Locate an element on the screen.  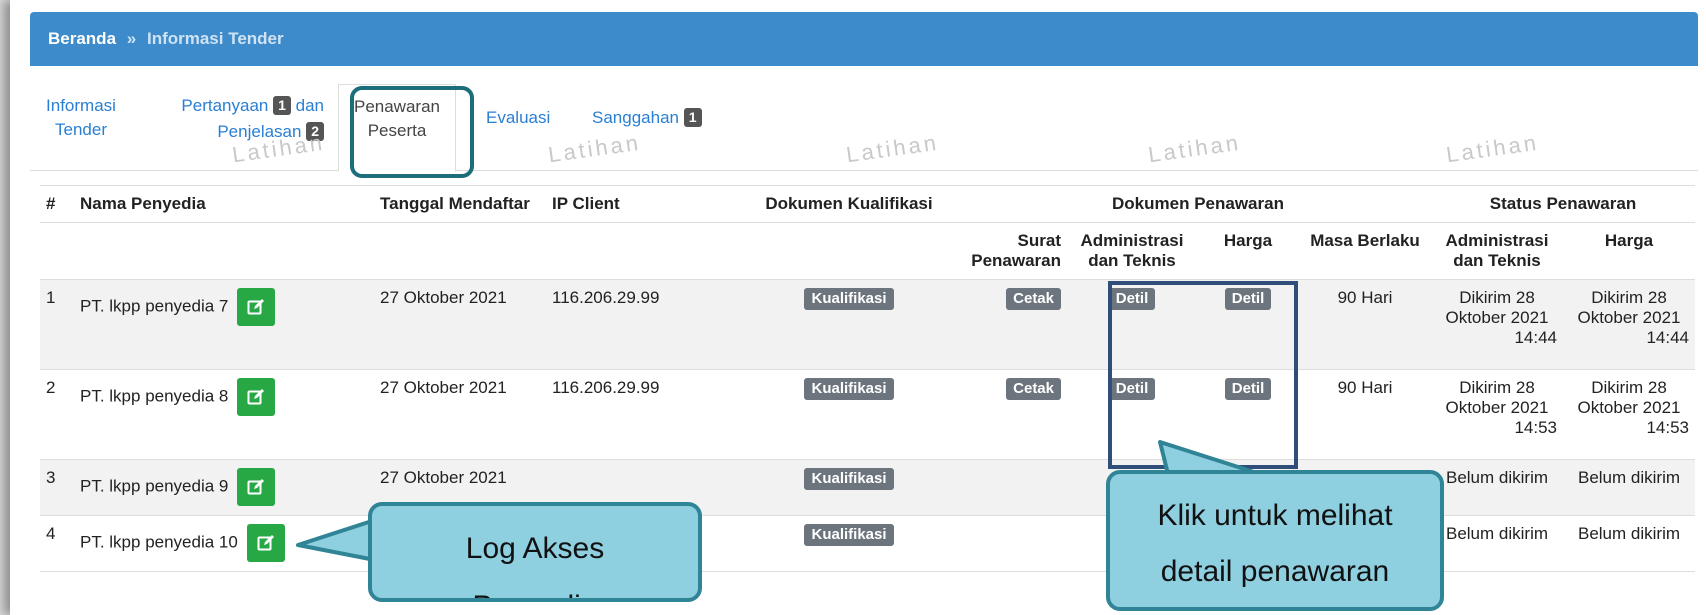
log-callout-pointer is located at coordinates (336, 540).